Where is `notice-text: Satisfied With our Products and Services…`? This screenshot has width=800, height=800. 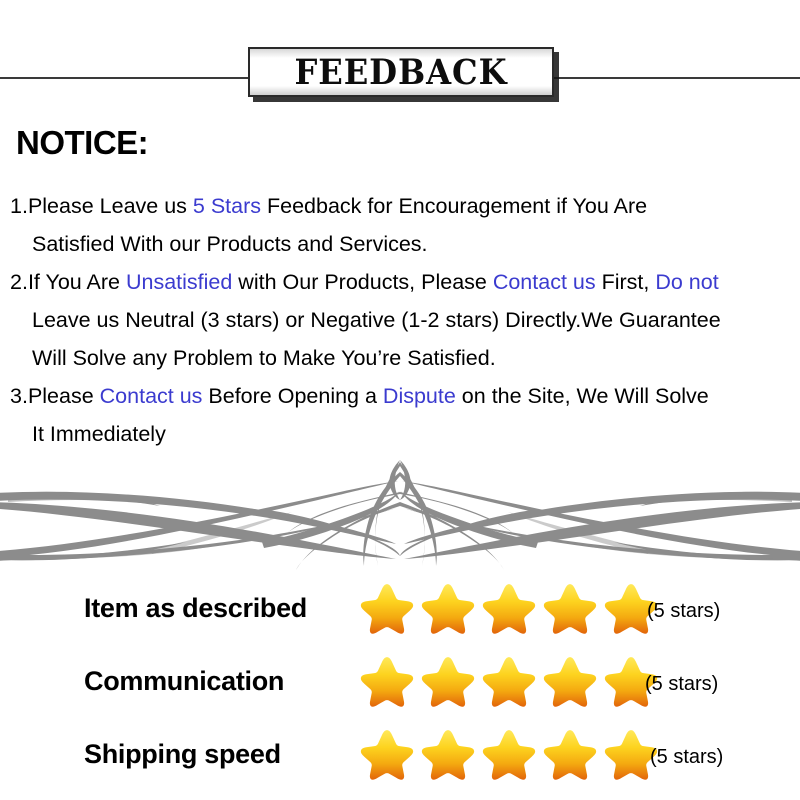 notice-text: Satisfied With our Products and Services… is located at coordinates (230, 244).